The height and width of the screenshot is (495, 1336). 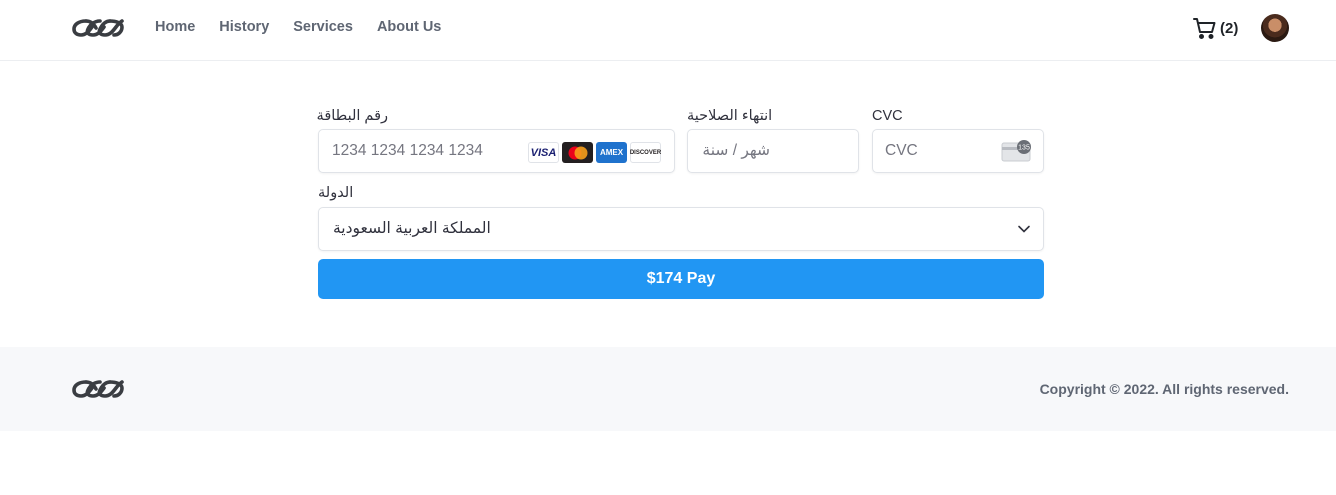 What do you see at coordinates (352, 116) in the screenshot?
I see `card-number-label: رقم البطاقة` at bounding box center [352, 116].